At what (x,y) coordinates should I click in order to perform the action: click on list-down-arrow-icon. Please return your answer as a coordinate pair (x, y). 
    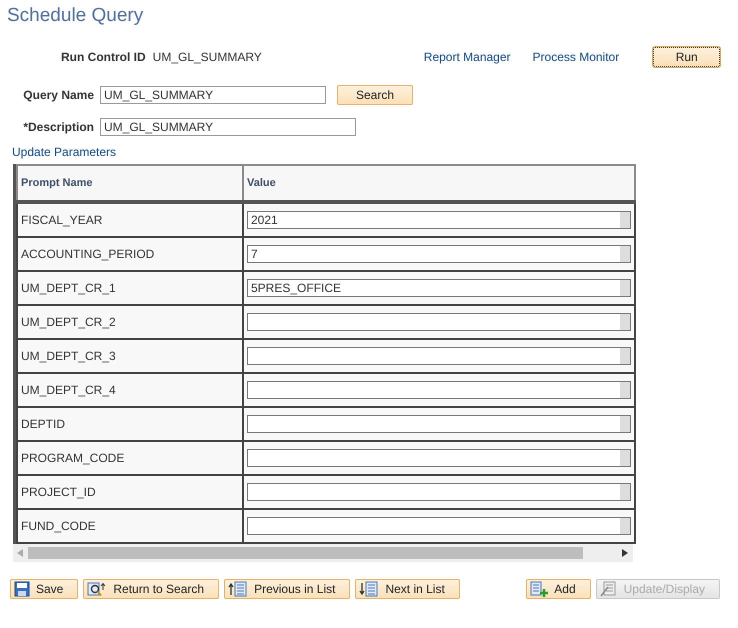
    Looking at the image, I should click on (369, 589).